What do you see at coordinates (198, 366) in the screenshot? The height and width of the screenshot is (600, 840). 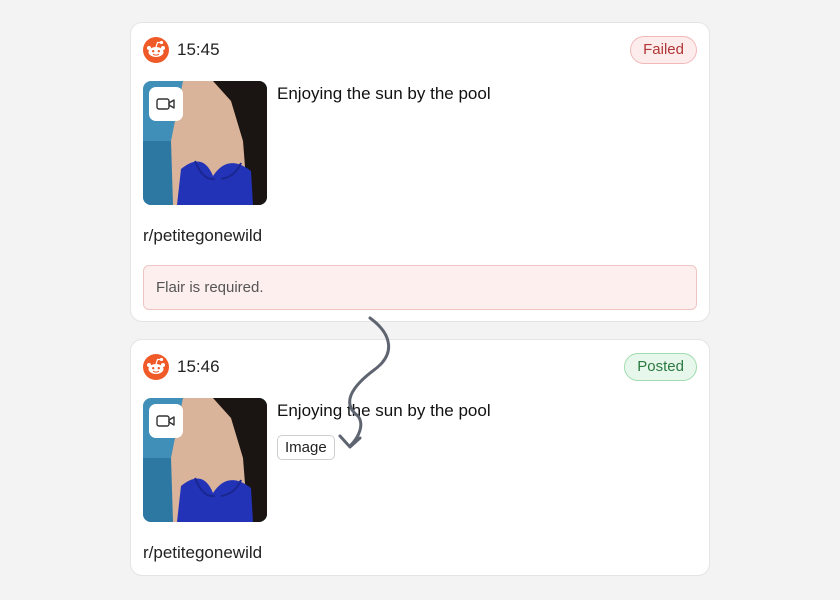 I see `post-time: 15:46` at bounding box center [198, 366].